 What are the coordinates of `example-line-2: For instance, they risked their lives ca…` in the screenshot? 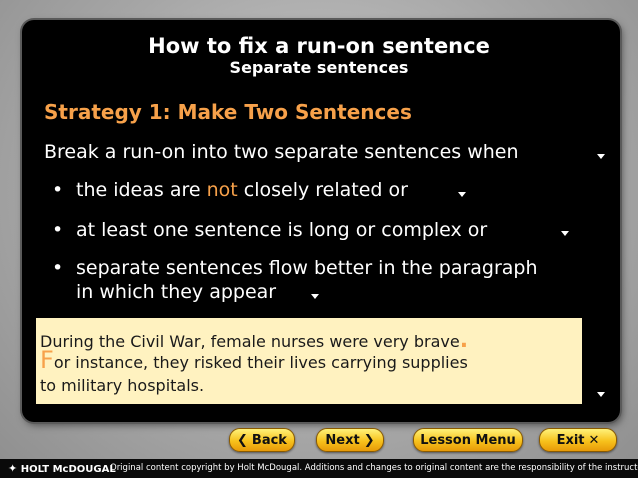 It's located at (254, 360).